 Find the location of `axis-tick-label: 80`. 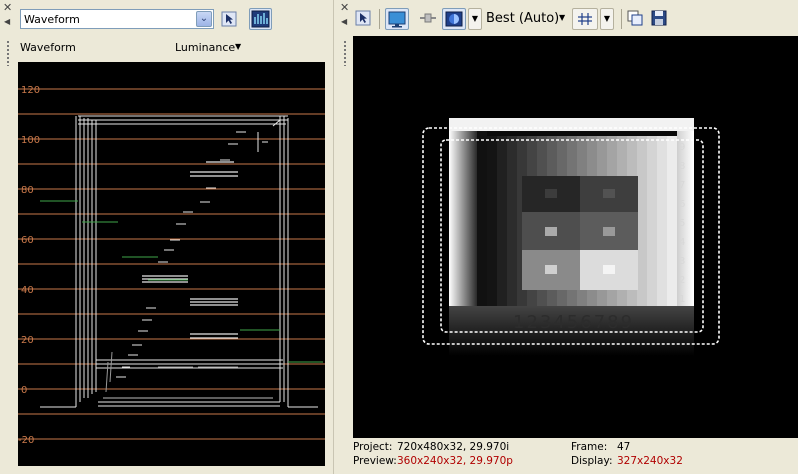

axis-tick-label: 80 is located at coordinates (27, 190).